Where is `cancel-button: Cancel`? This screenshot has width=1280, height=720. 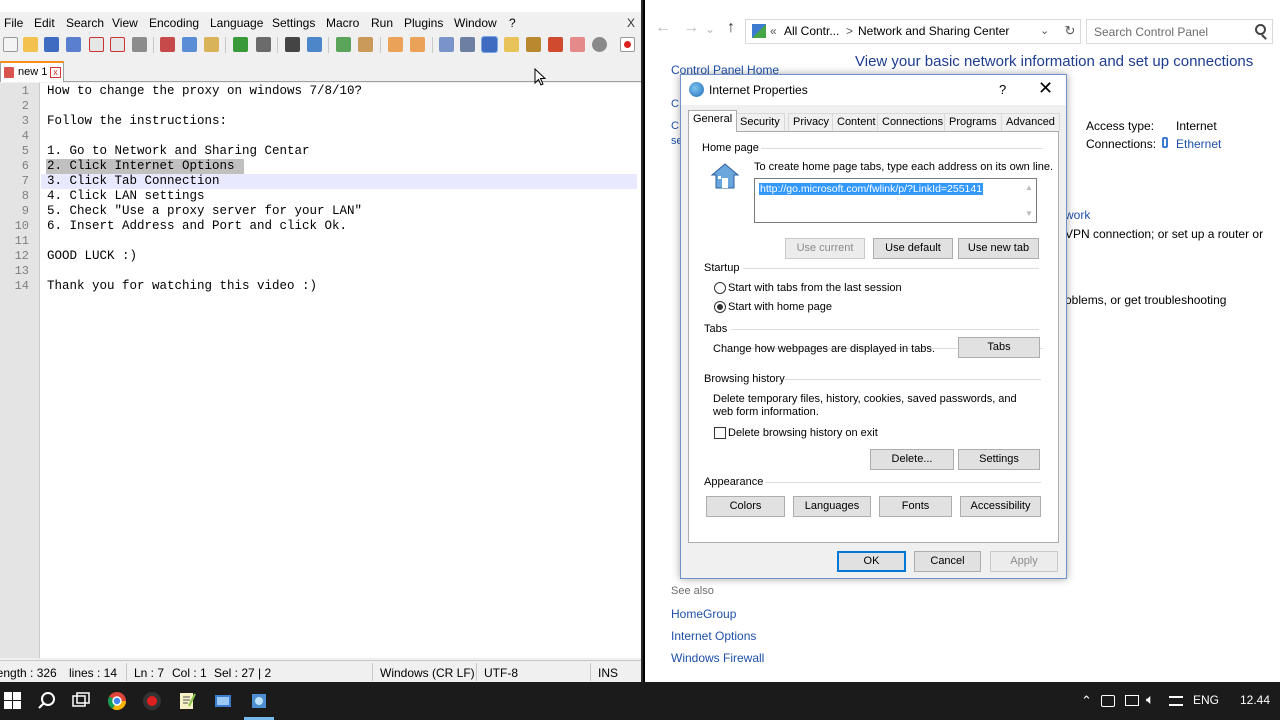
cancel-button: Cancel is located at coordinates (947, 561).